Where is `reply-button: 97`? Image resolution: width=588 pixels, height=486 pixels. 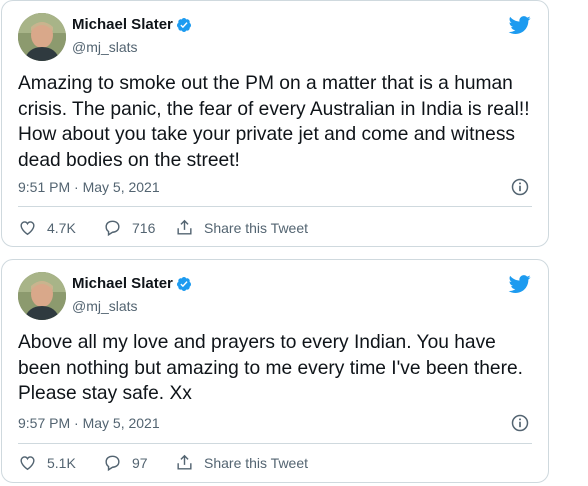 reply-button: 97 is located at coordinates (139, 462).